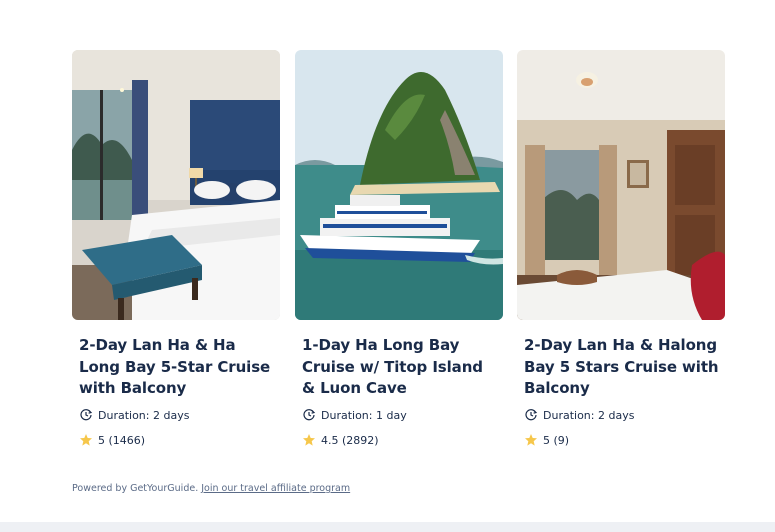 The height and width of the screenshot is (532, 775). I want to click on rating-row: 4.5 (2892), so click(340, 440).